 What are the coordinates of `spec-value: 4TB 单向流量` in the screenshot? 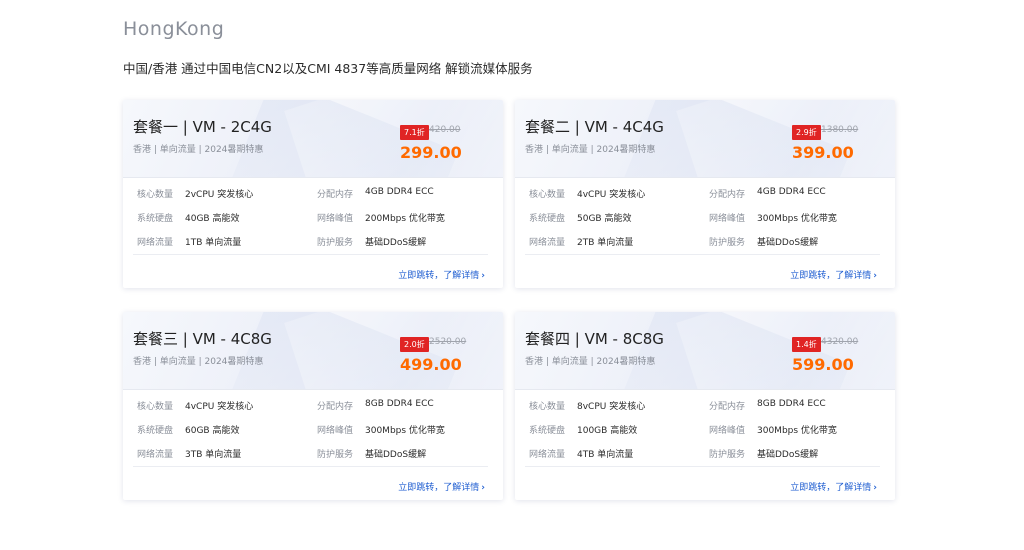 It's located at (605, 455).